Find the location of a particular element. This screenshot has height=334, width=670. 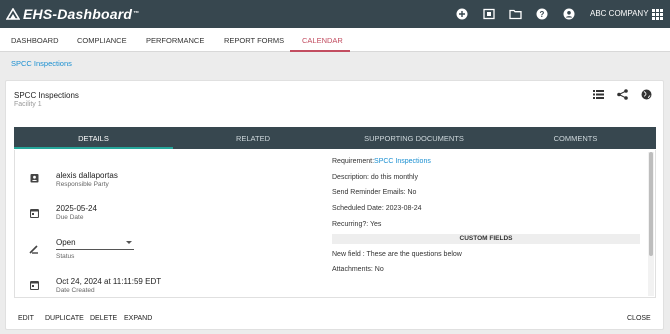

list-view-icon is located at coordinates (598, 94).